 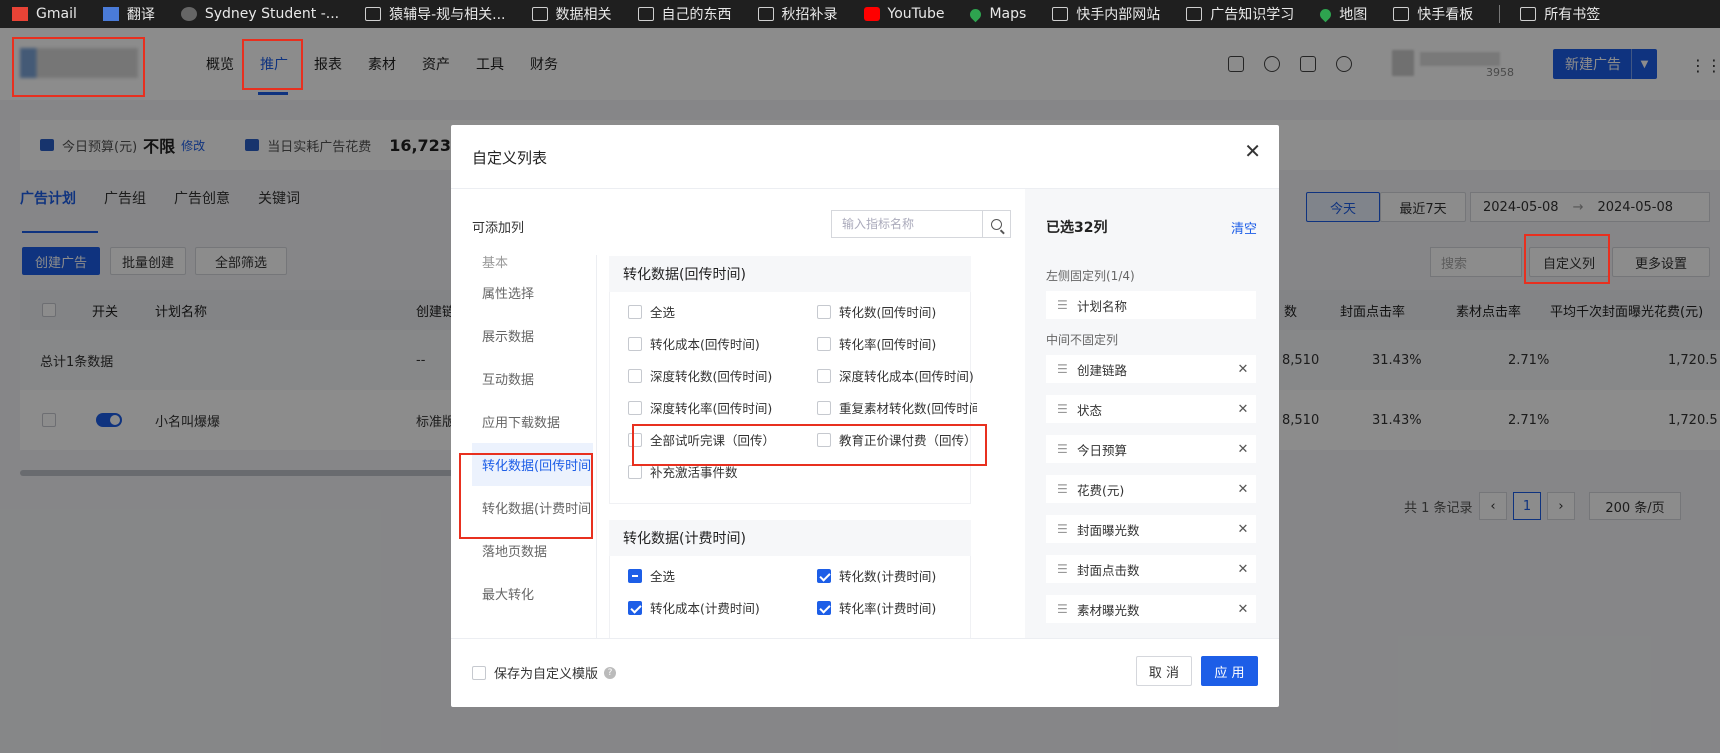 I want to click on clear-link: 清空, so click(x=1244, y=227).